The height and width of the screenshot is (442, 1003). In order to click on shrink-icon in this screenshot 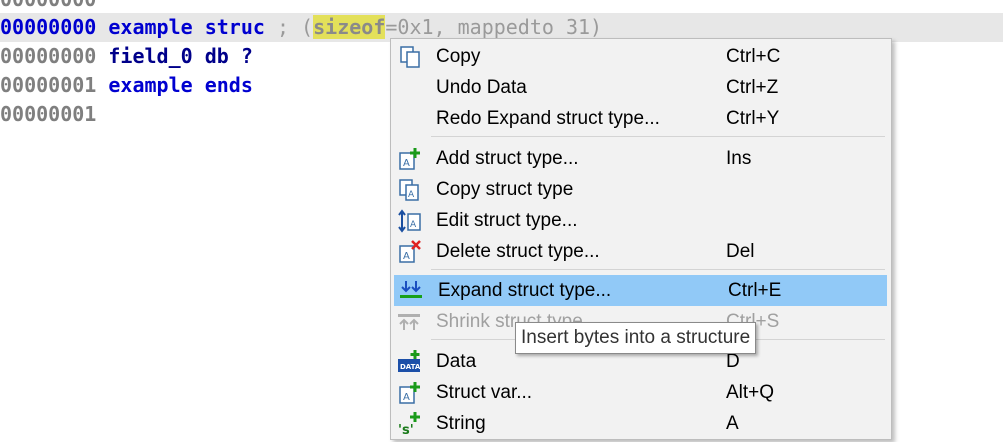, I will do `click(410, 322)`.